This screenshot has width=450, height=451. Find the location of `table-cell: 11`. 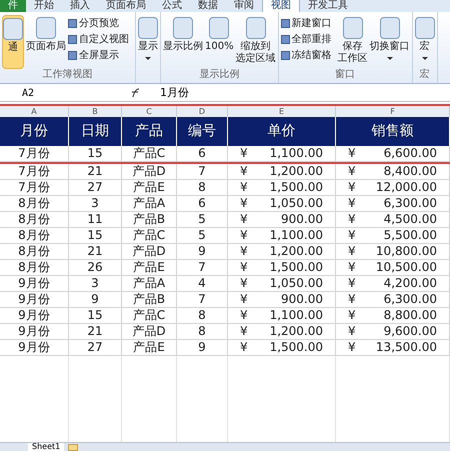

table-cell: 11 is located at coordinates (95, 220).